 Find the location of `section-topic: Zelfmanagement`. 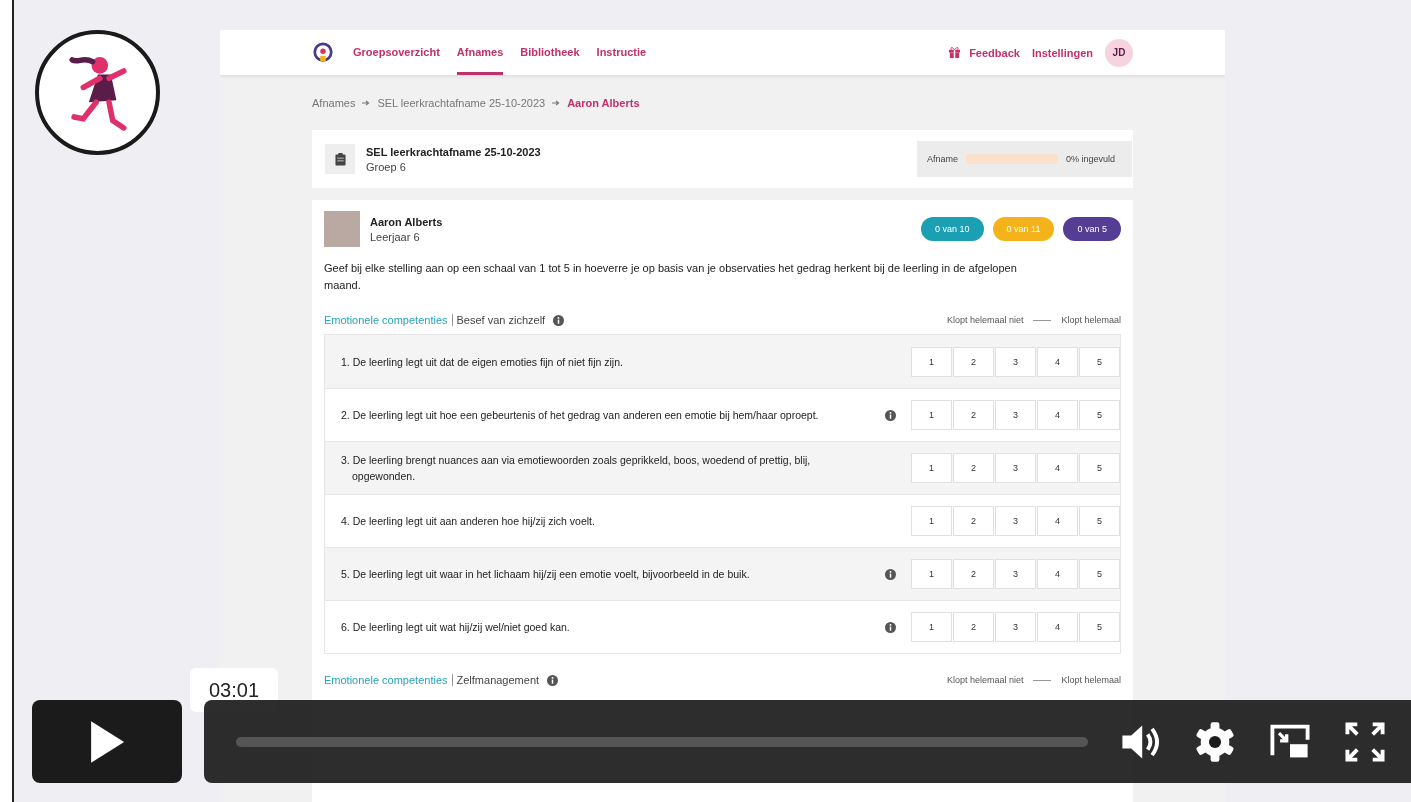

section-topic: Zelfmanagement is located at coordinates (498, 680).